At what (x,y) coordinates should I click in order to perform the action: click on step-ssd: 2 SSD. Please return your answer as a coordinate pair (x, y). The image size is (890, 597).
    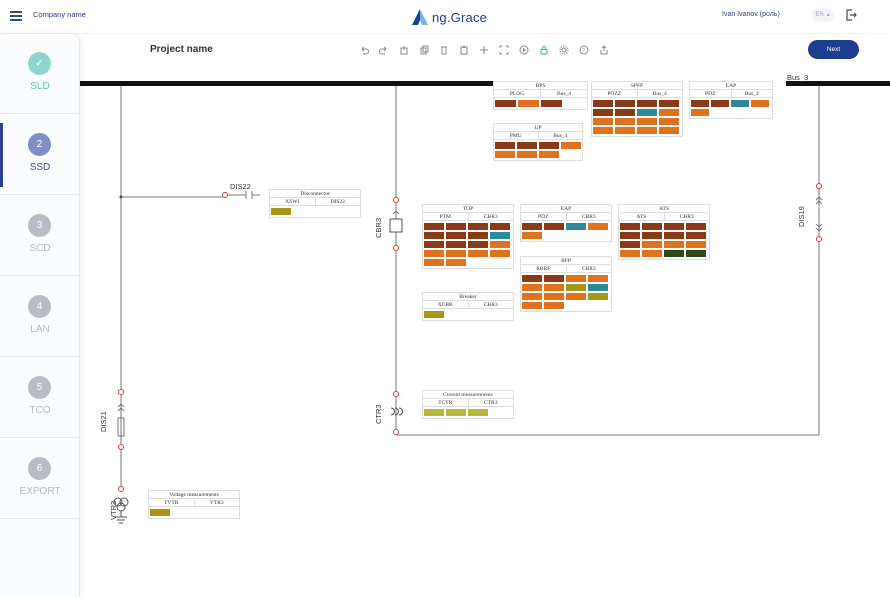
    Looking at the image, I should click on (40, 155).